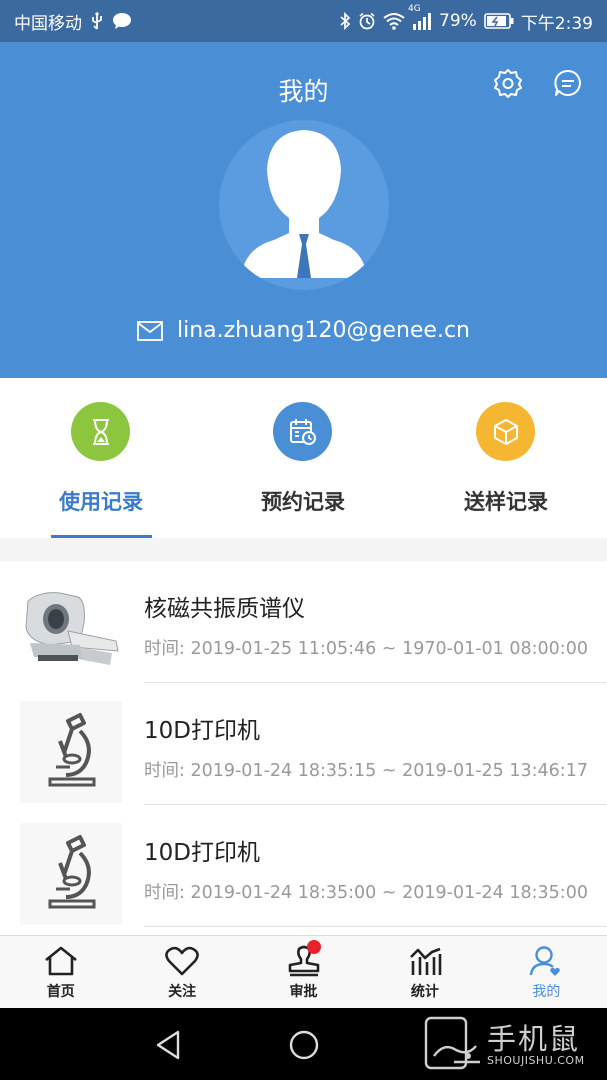  Describe the element at coordinates (323, 330) in the screenshot. I see `email-text: lina.zhuang120@genee.cn` at that location.